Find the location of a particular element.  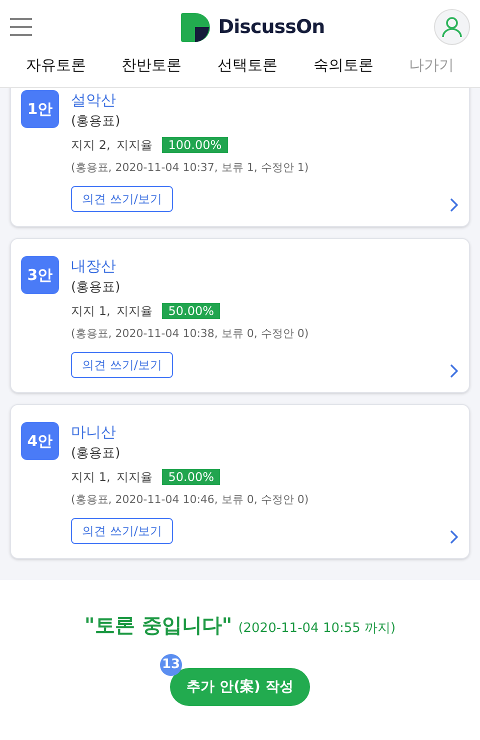

status-deadline: (2020-11-04 10:55 까지) is located at coordinates (317, 629).